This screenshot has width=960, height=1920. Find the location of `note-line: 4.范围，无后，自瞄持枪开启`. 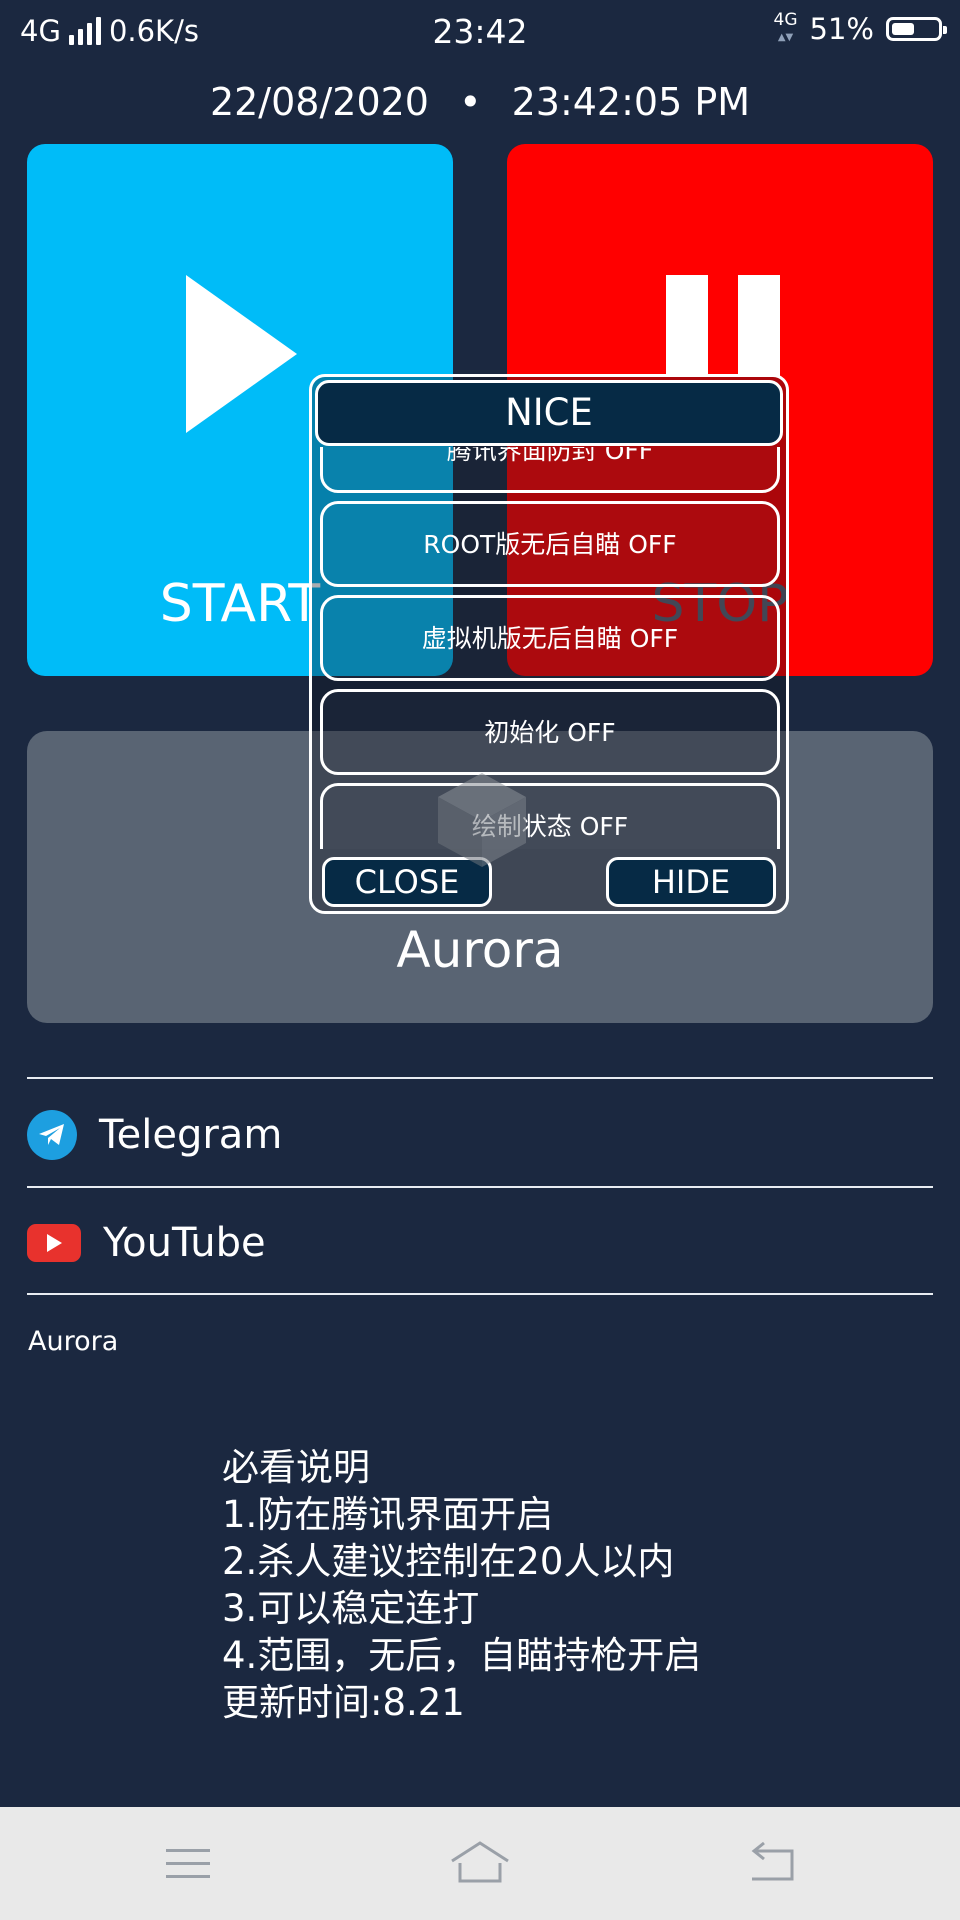

note-line: 4.范围，无后，自瞄持枪开启 is located at coordinates (462, 1655).